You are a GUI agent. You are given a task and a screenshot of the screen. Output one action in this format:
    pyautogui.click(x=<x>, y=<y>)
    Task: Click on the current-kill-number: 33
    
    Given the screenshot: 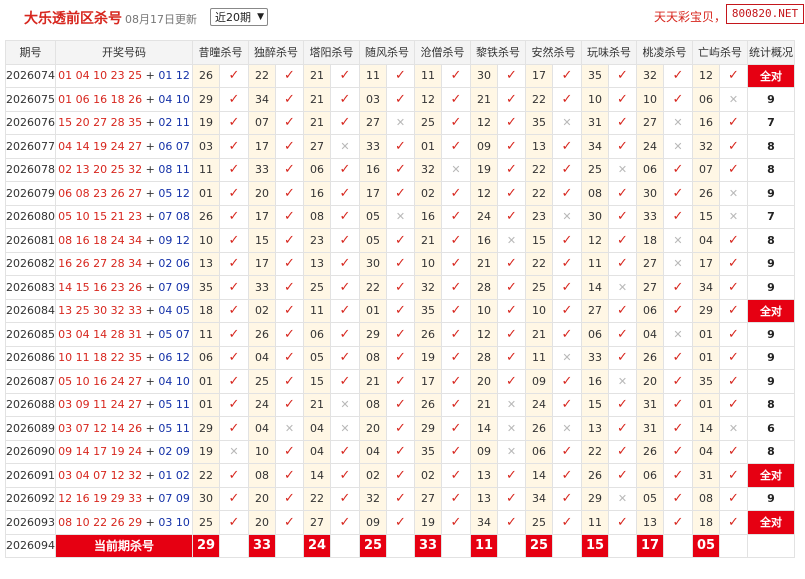 What is the action you would take?
    pyautogui.click(x=262, y=545)
    